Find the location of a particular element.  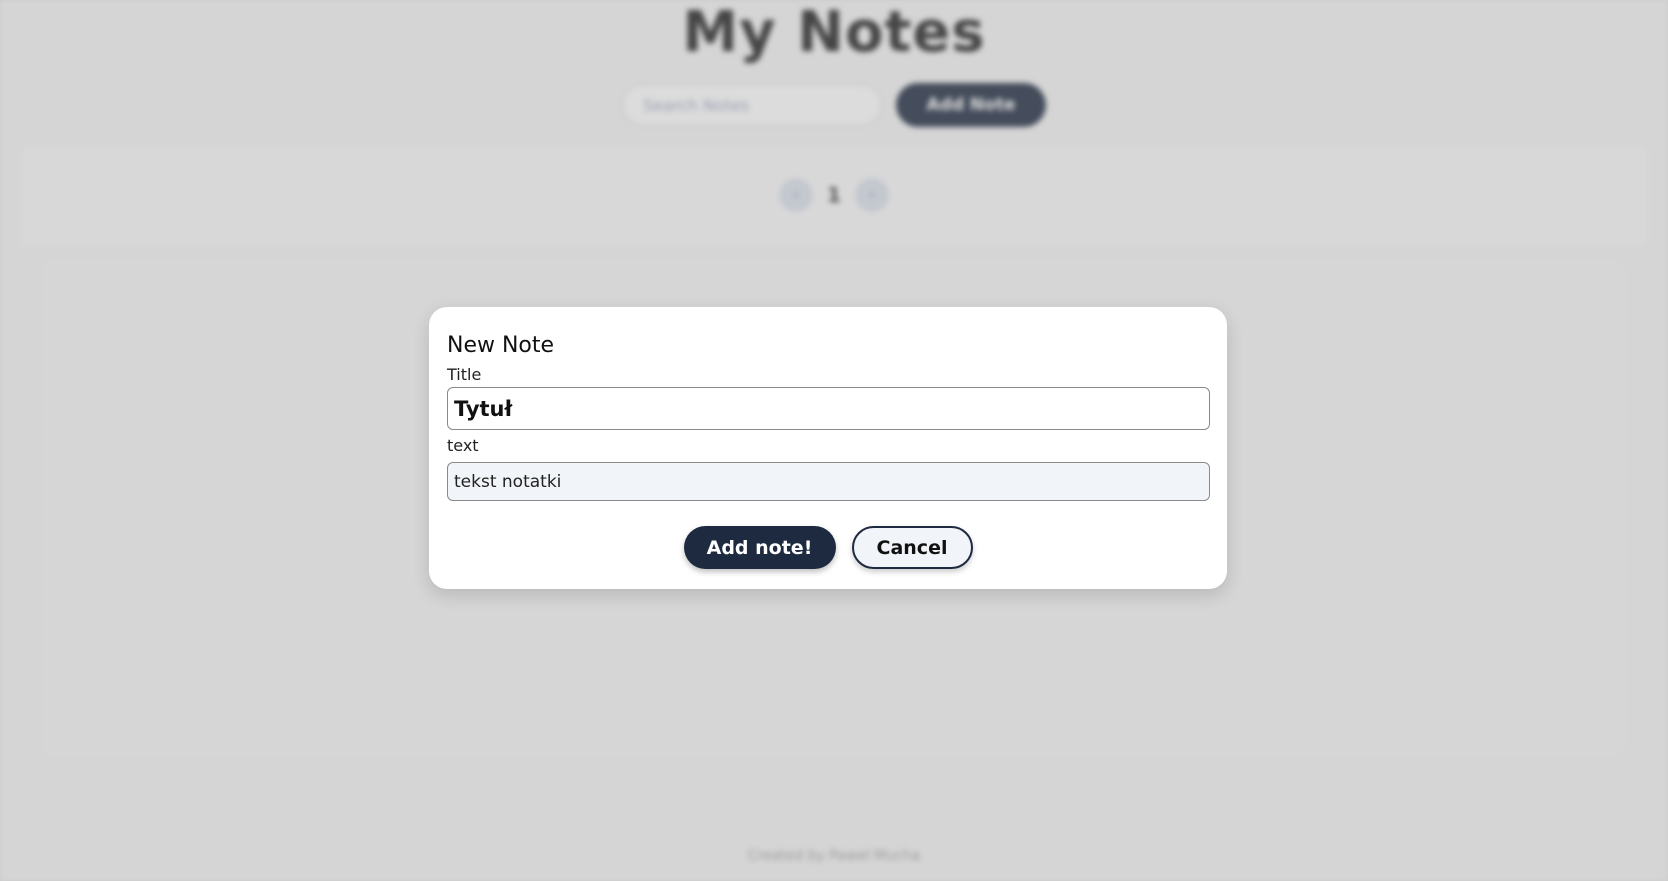

text-label: text is located at coordinates (463, 445).